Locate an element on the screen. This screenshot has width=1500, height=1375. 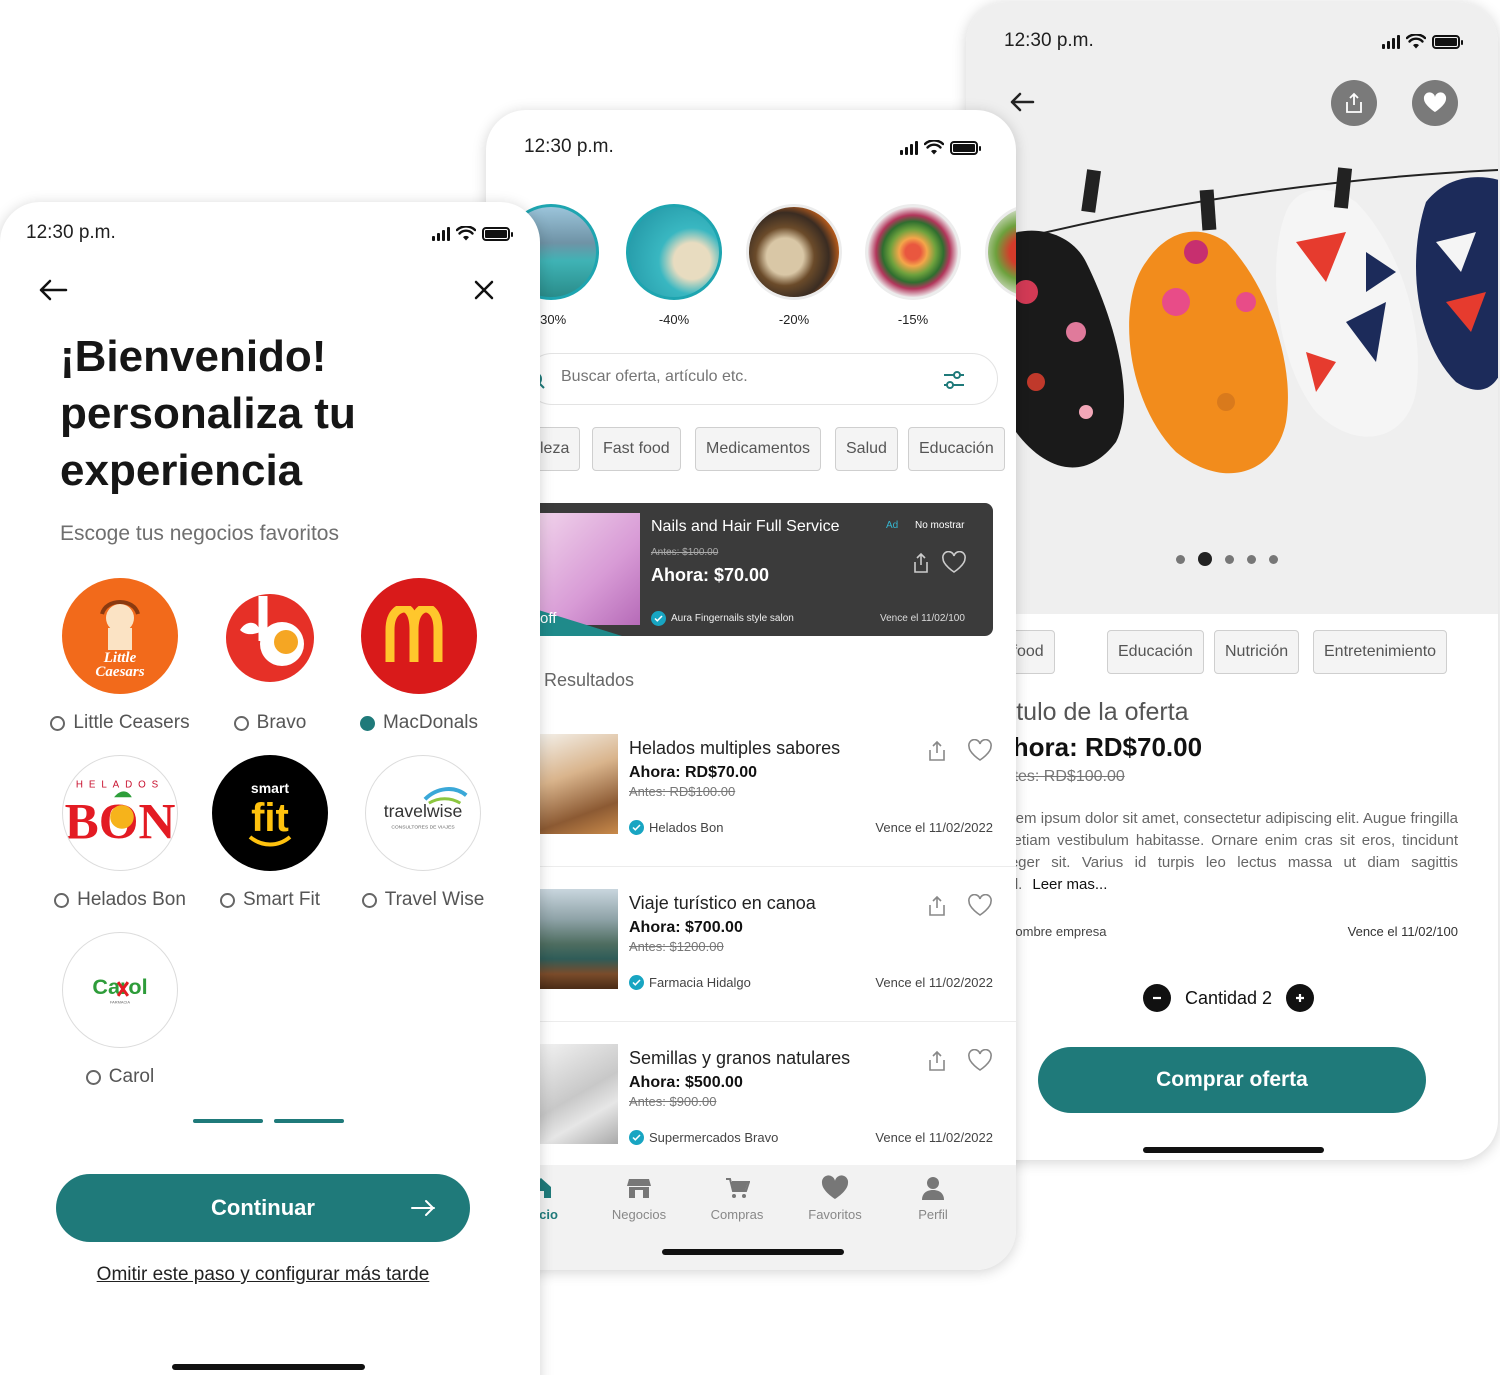
minus-icon is located at coordinates (1157, 998).